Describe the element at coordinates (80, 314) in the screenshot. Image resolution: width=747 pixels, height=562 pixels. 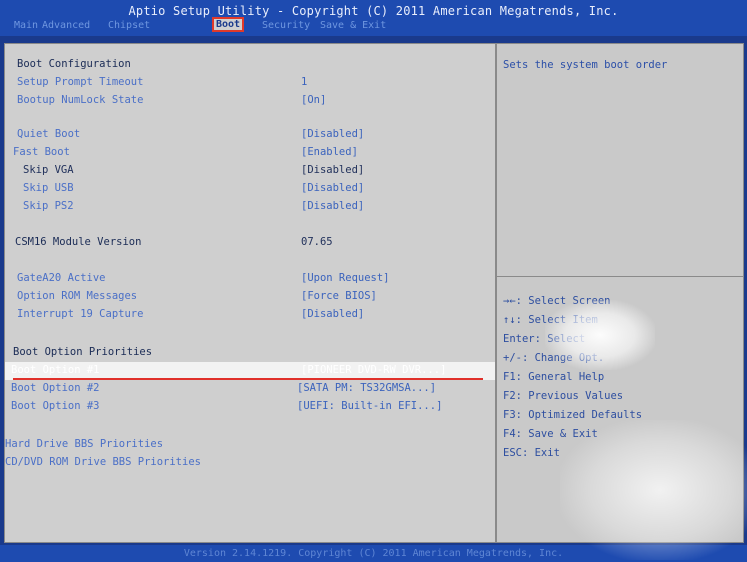
I see `setting-label: Interrupt 19 Capture` at that location.